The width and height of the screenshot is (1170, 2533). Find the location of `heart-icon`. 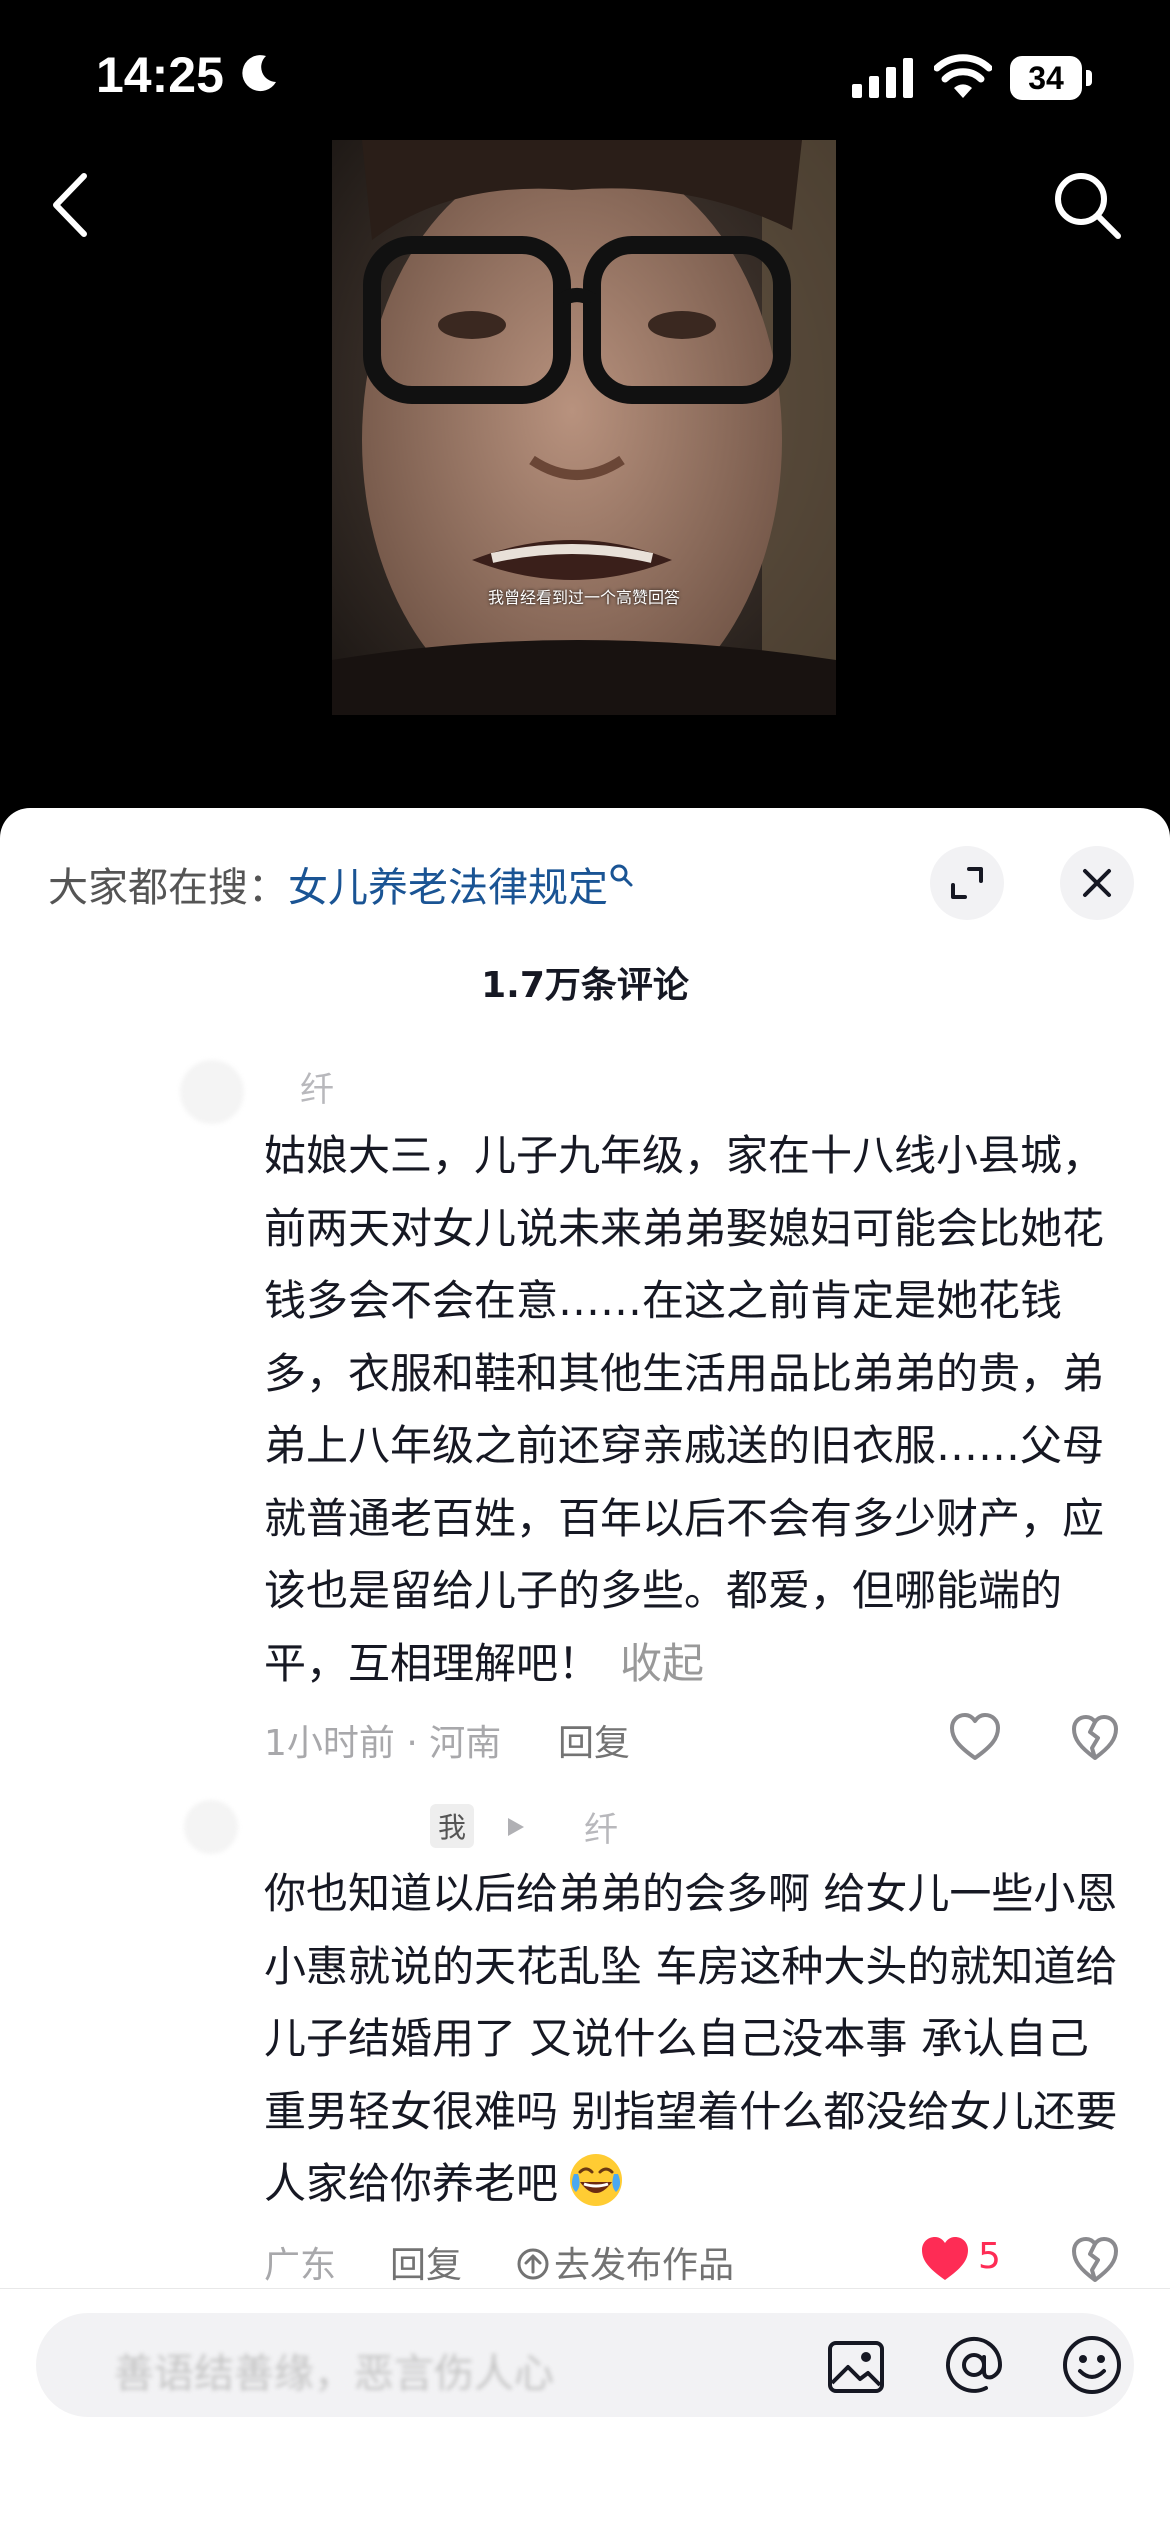

heart-icon is located at coordinates (975, 1737).